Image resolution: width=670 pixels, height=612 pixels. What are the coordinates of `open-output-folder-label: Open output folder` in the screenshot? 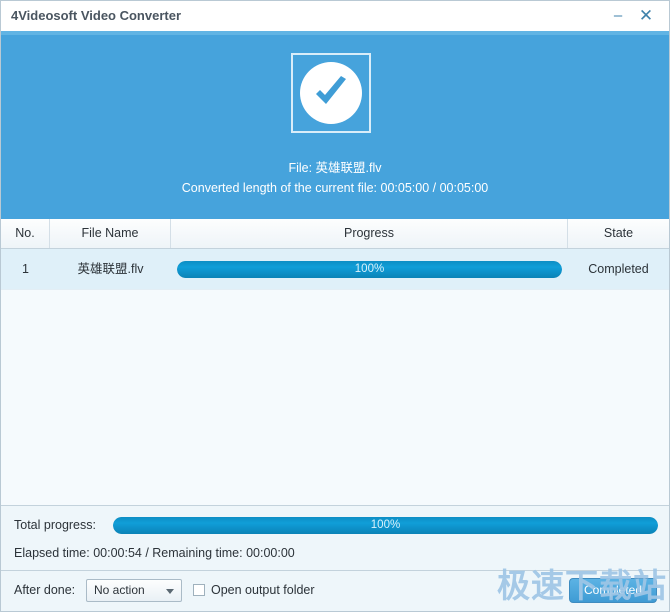 It's located at (263, 590).